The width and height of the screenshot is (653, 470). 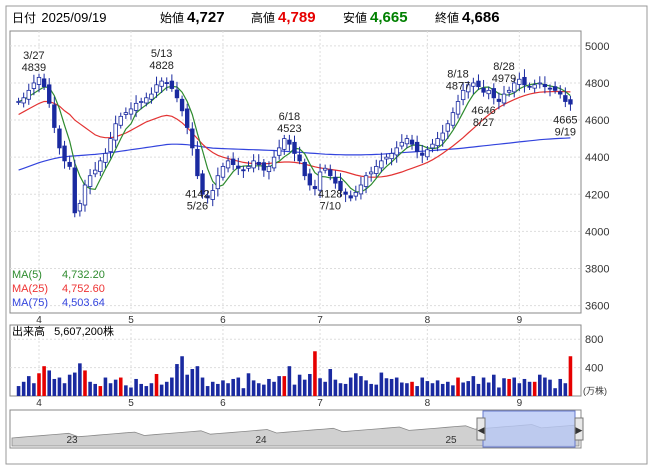 I want to click on price-tick-label: 3800, so click(x=597, y=269).